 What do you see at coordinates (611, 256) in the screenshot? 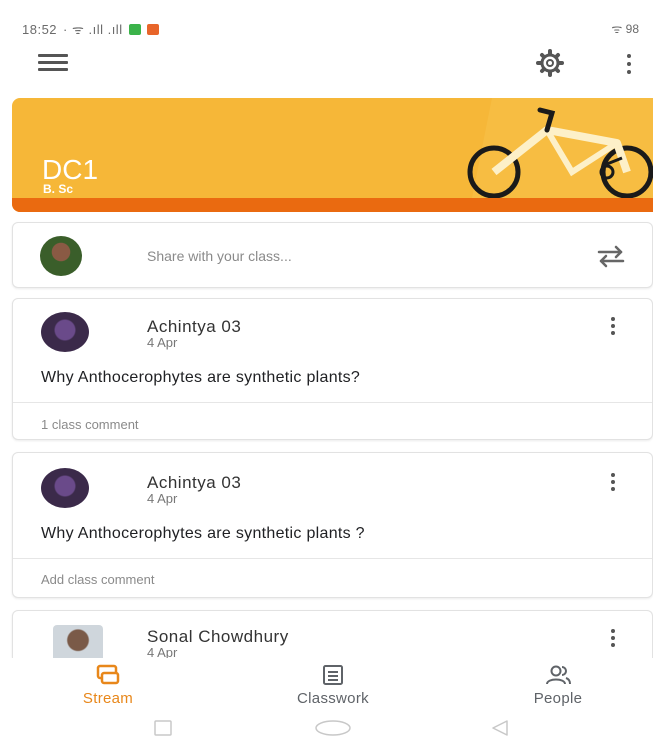
I see `repost-icon` at bounding box center [611, 256].